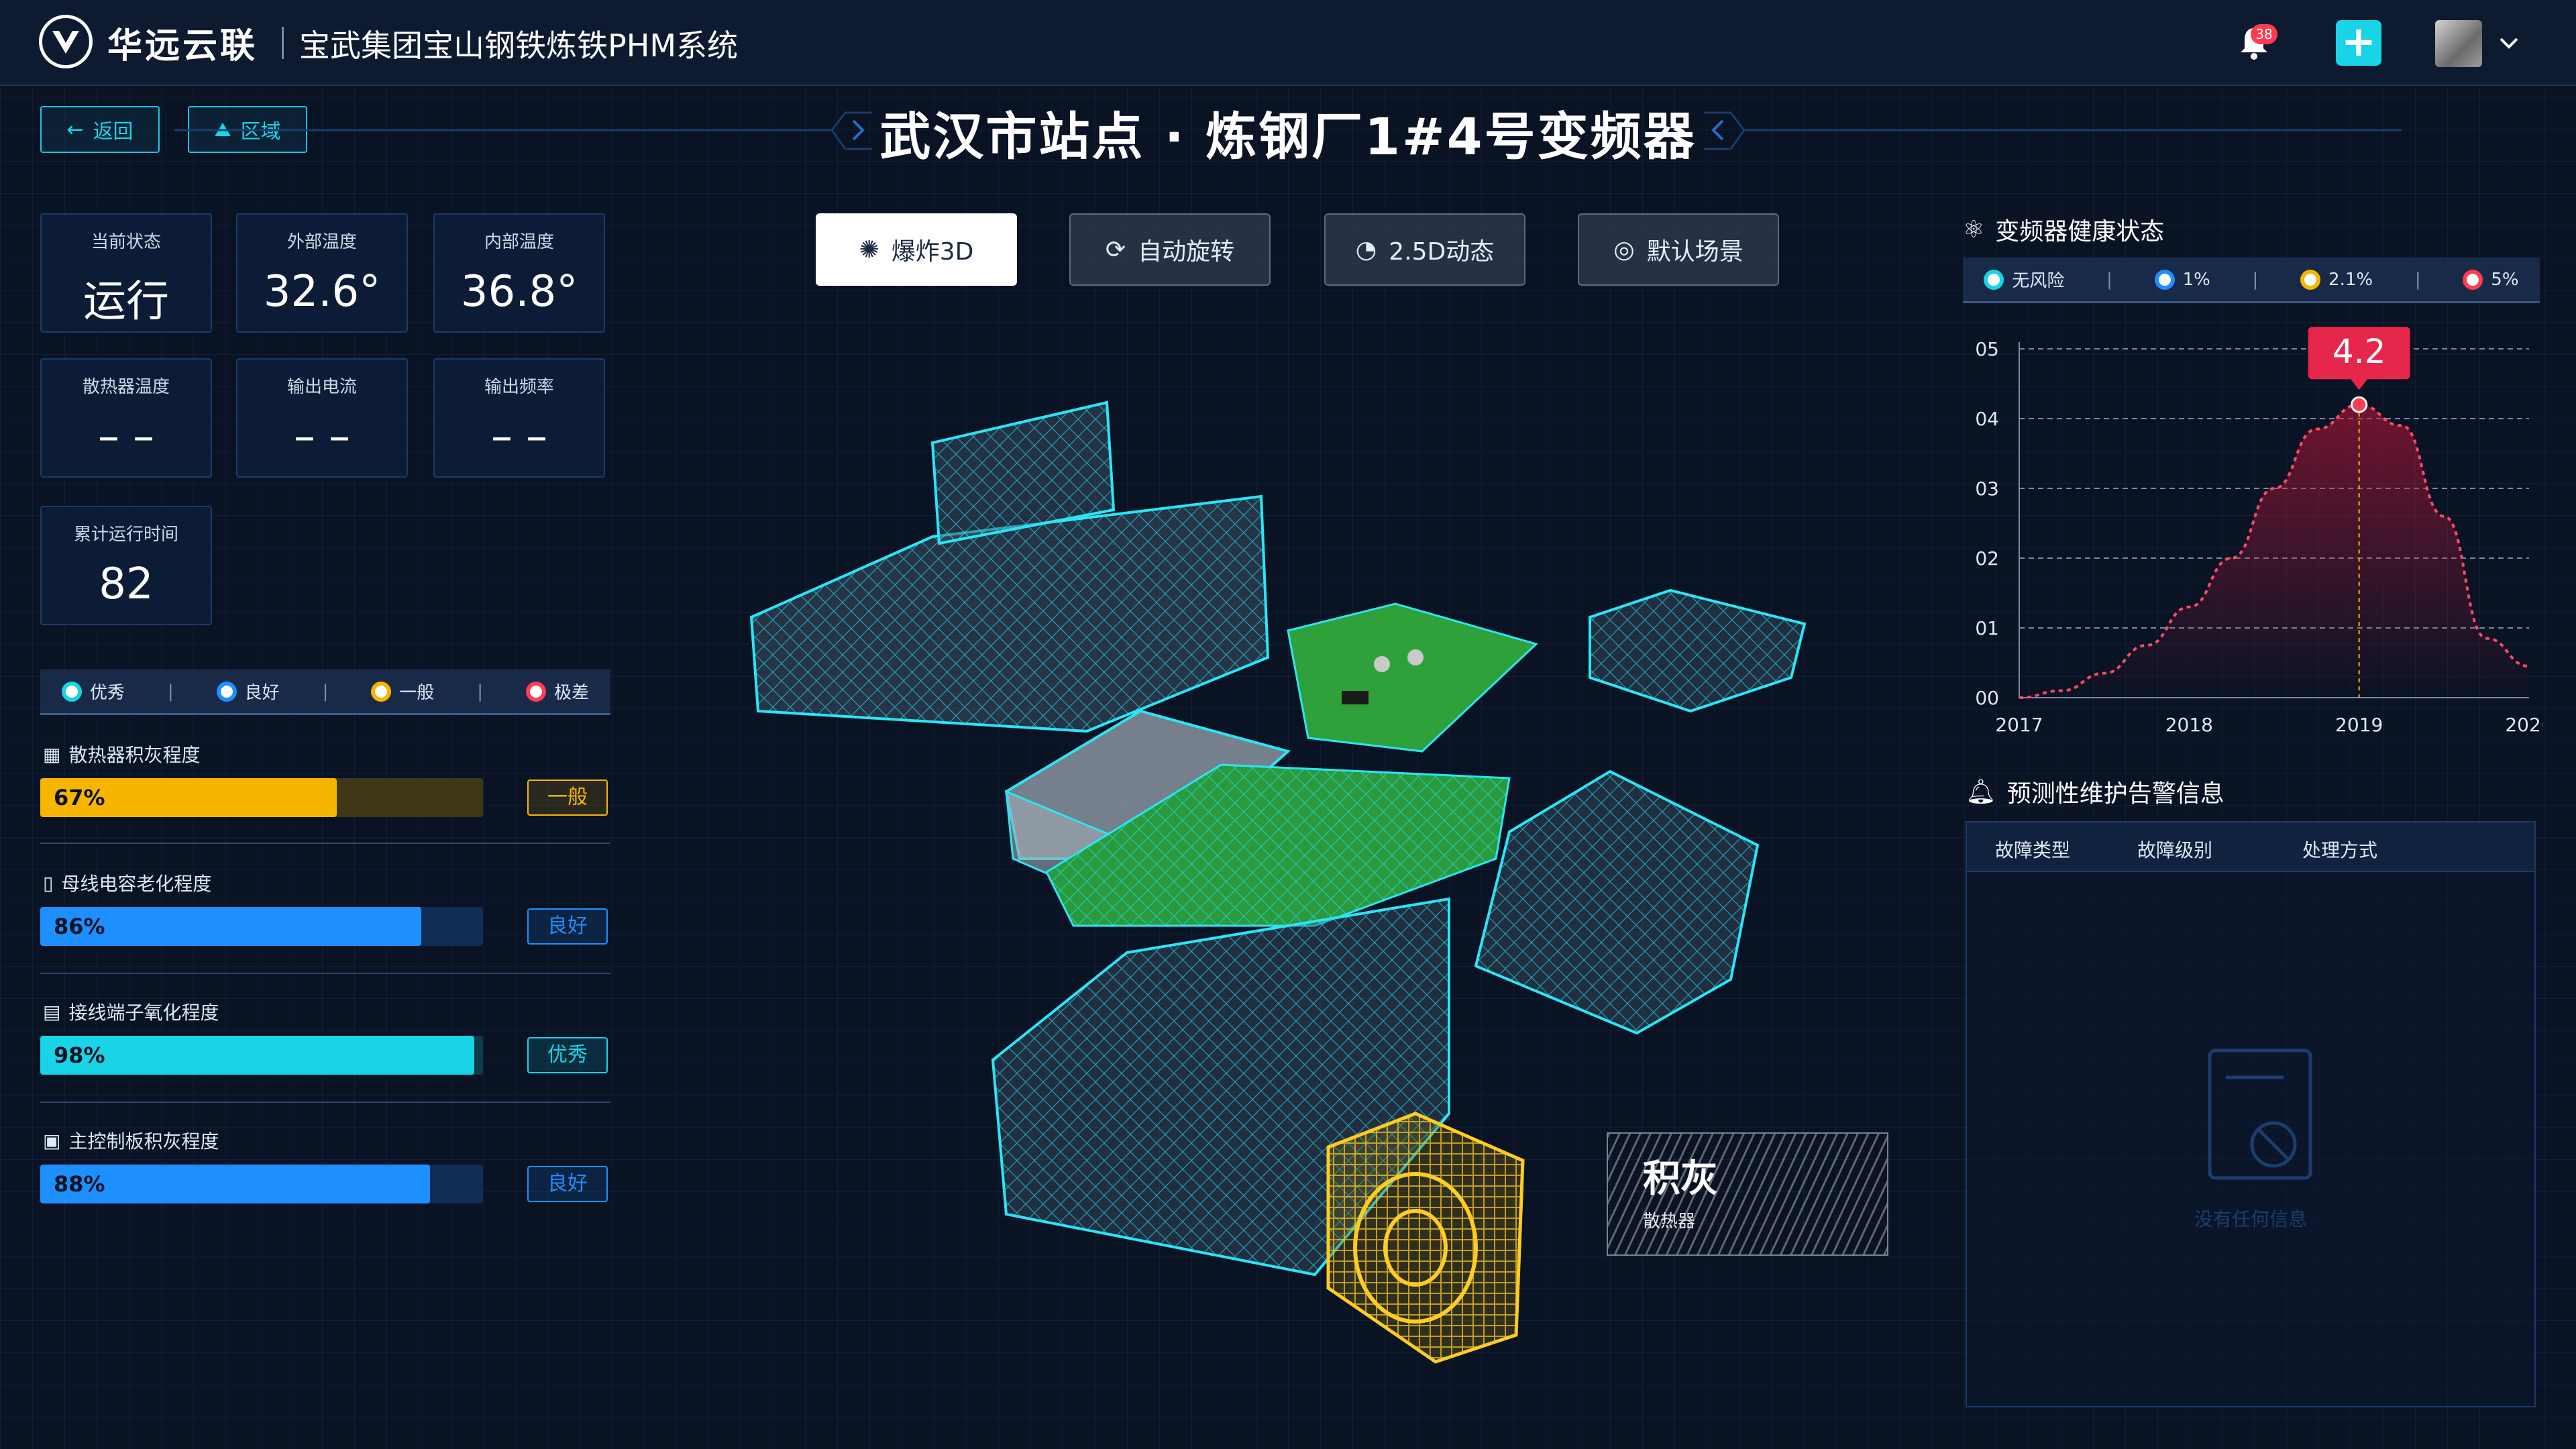  I want to click on atom-icon: ⚛, so click(1974, 229).